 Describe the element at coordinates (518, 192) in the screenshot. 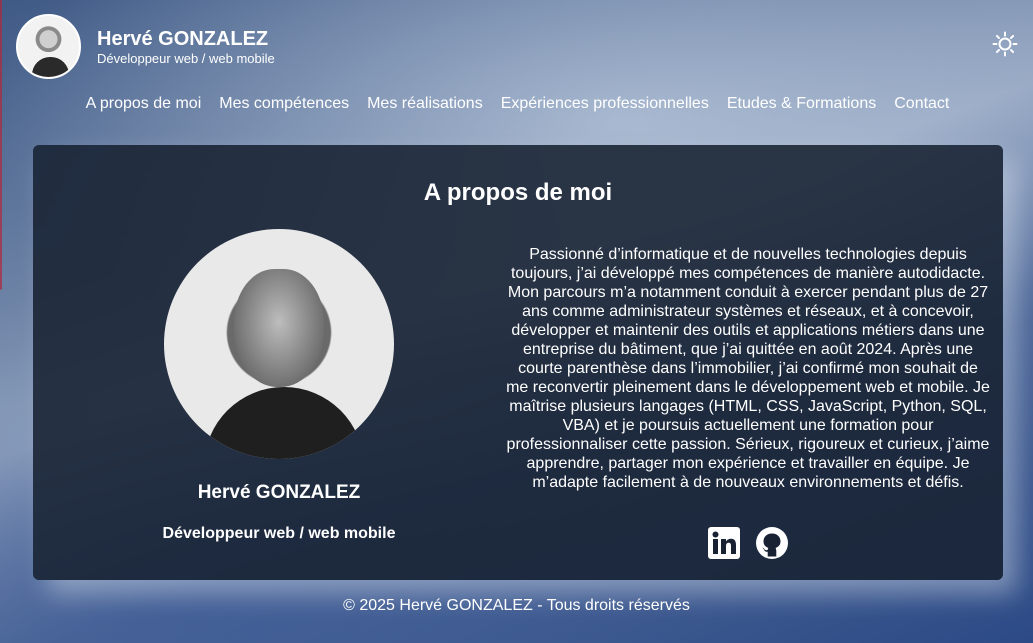

I see `section-title: A propos de moi` at that location.